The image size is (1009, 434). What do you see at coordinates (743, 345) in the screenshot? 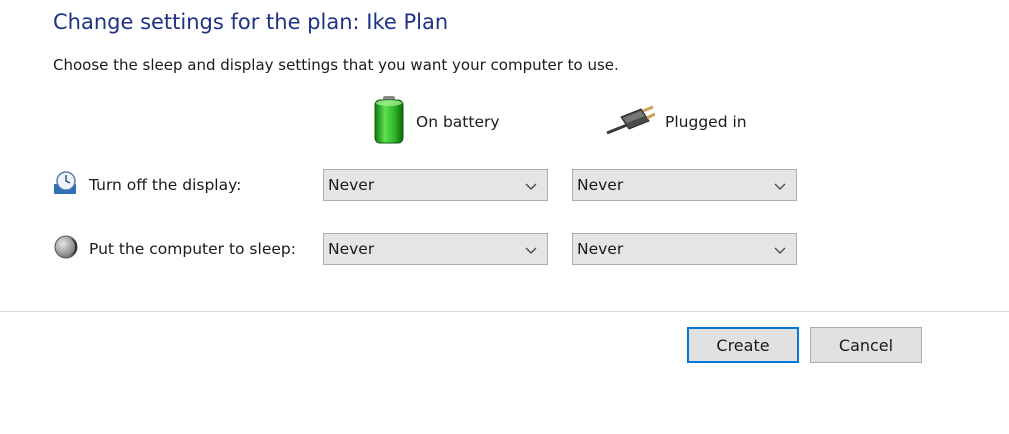
I see `create-button: Create` at bounding box center [743, 345].